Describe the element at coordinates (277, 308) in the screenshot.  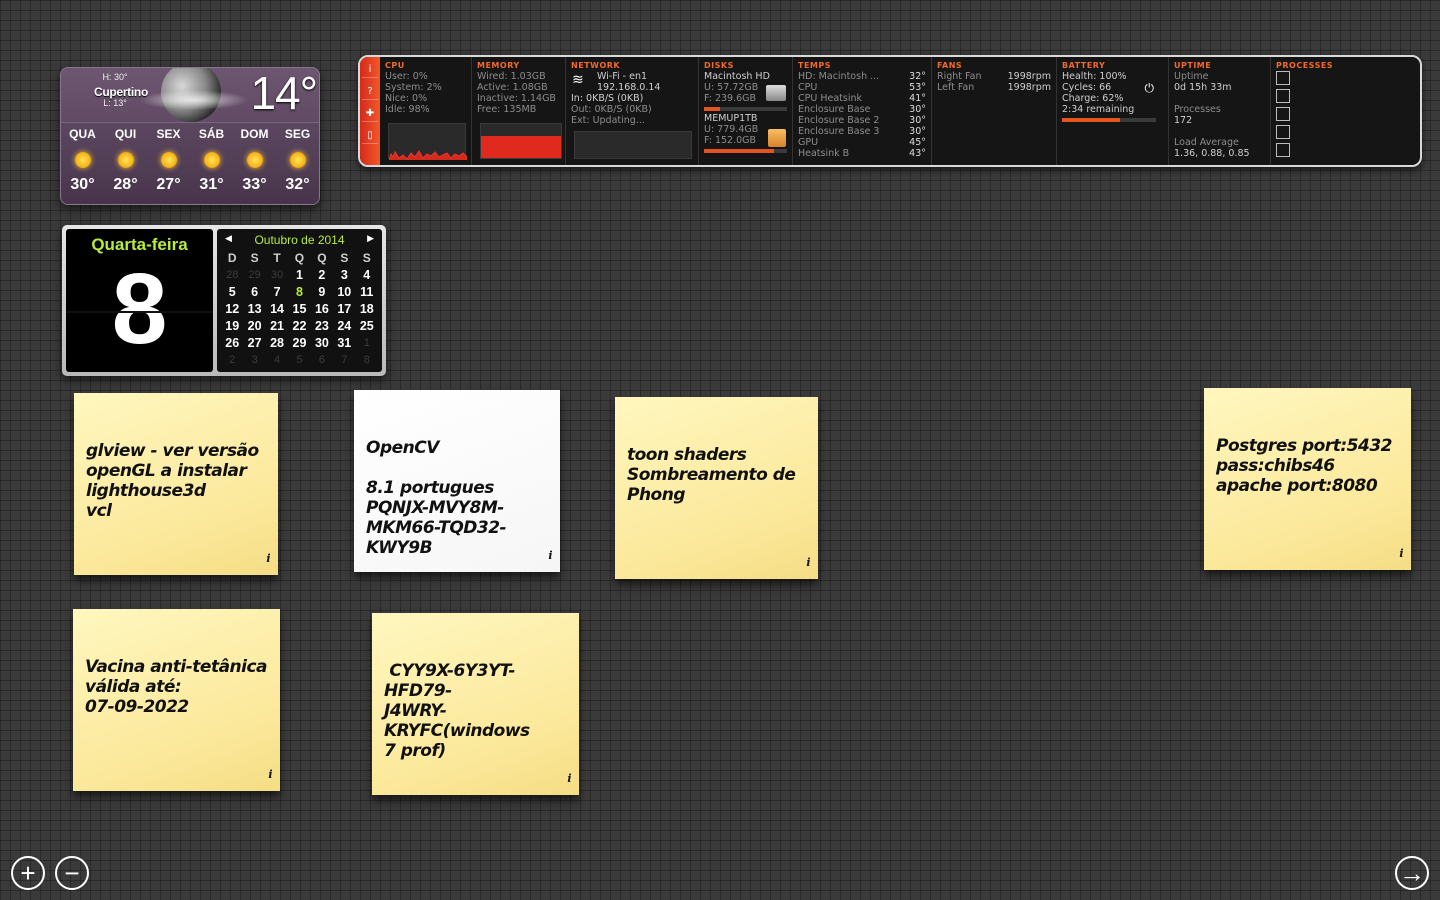
I see `calendar-day-cell: 14` at that location.